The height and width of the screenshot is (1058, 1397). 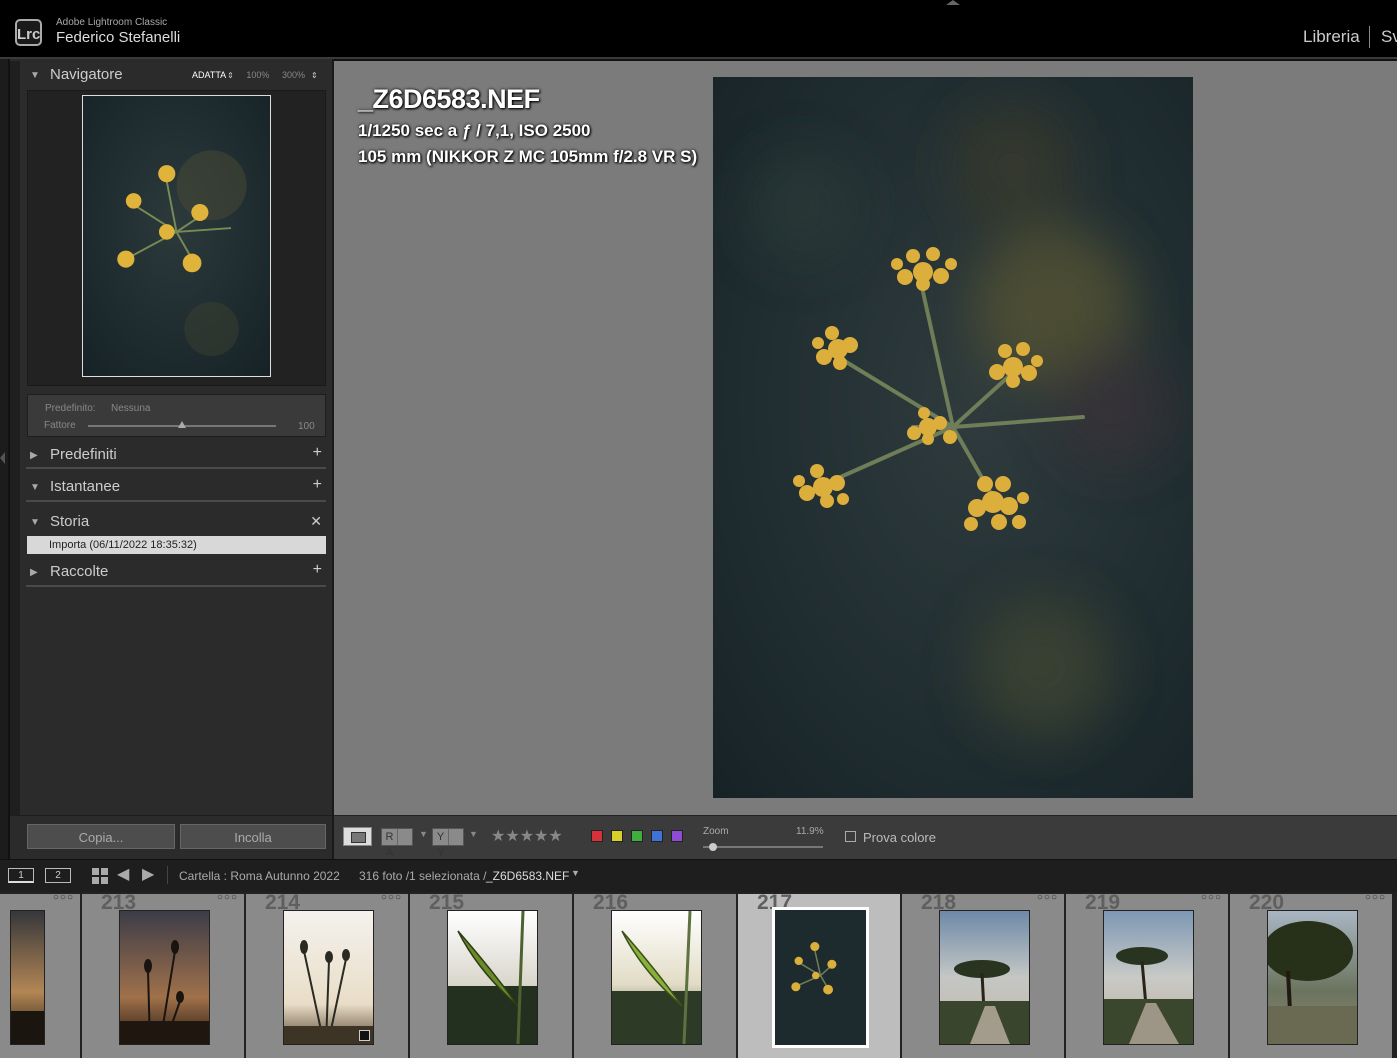 What do you see at coordinates (70, 521) in the screenshot?
I see `history-title: Storia` at bounding box center [70, 521].